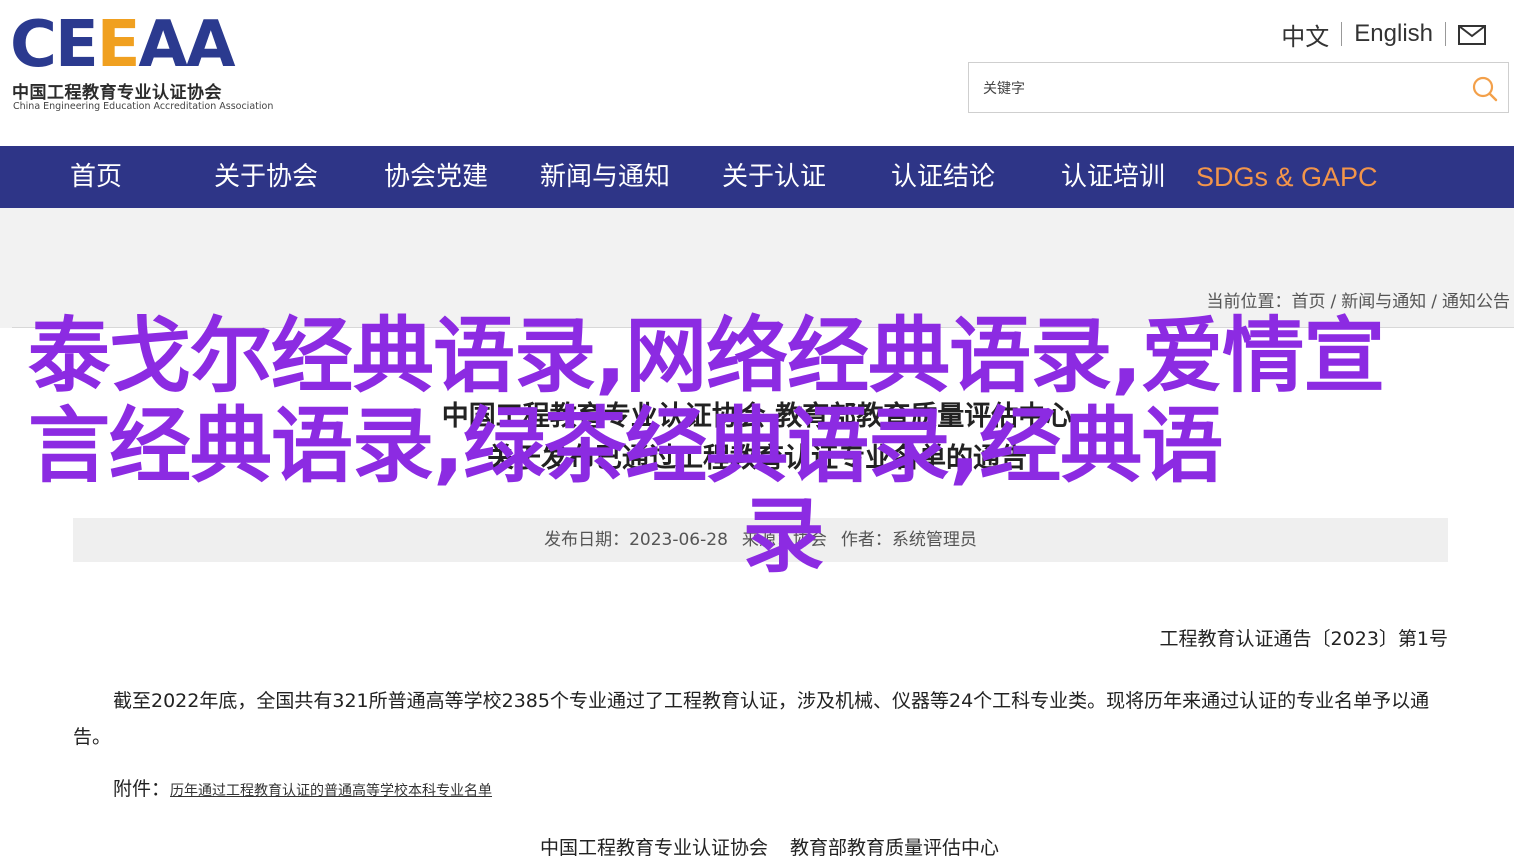 The width and height of the screenshot is (1514, 868). What do you see at coordinates (1383, 302) in the screenshot?
I see `breadcrumb-news: 新闻与通知` at bounding box center [1383, 302].